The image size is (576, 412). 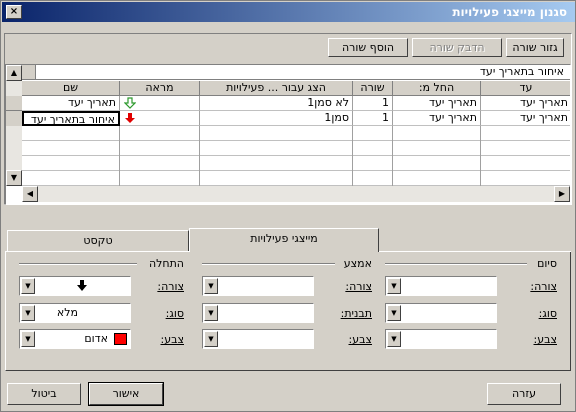 I want to click on column-header-row: שורה, so click(x=373, y=88).